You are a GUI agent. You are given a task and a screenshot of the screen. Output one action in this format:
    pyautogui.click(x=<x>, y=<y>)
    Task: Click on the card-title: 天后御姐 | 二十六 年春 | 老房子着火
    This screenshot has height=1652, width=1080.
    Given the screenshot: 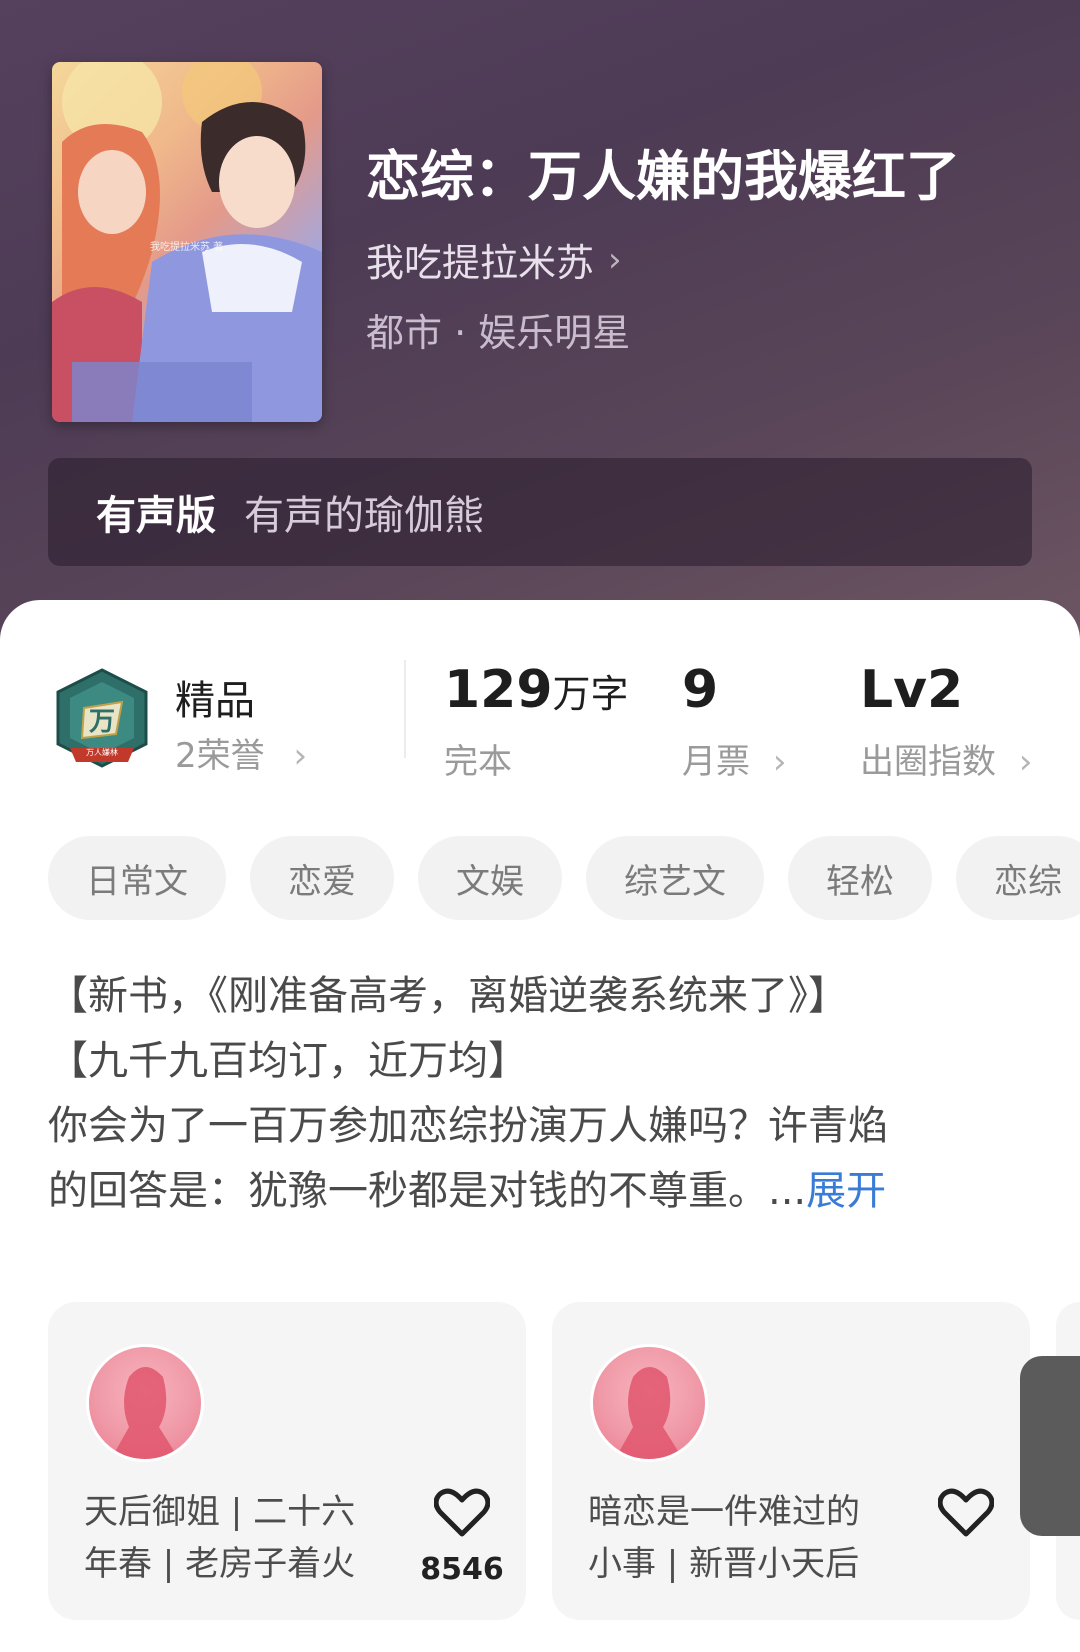 What is the action you would take?
    pyautogui.click(x=234, y=1538)
    